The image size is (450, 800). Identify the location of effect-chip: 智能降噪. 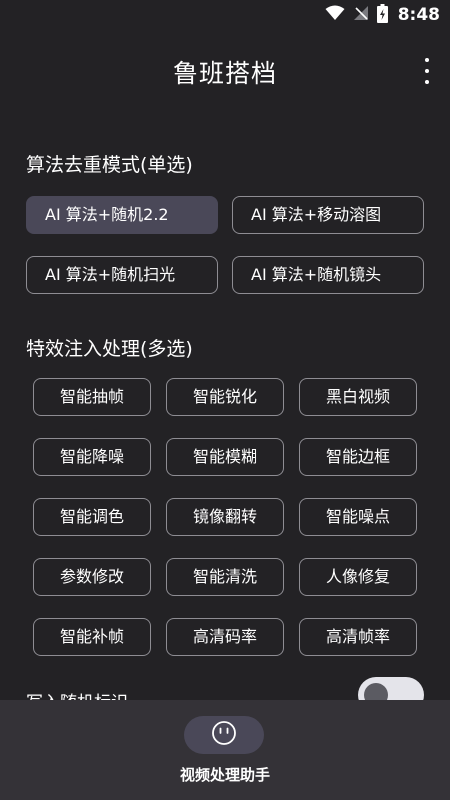
(92, 457).